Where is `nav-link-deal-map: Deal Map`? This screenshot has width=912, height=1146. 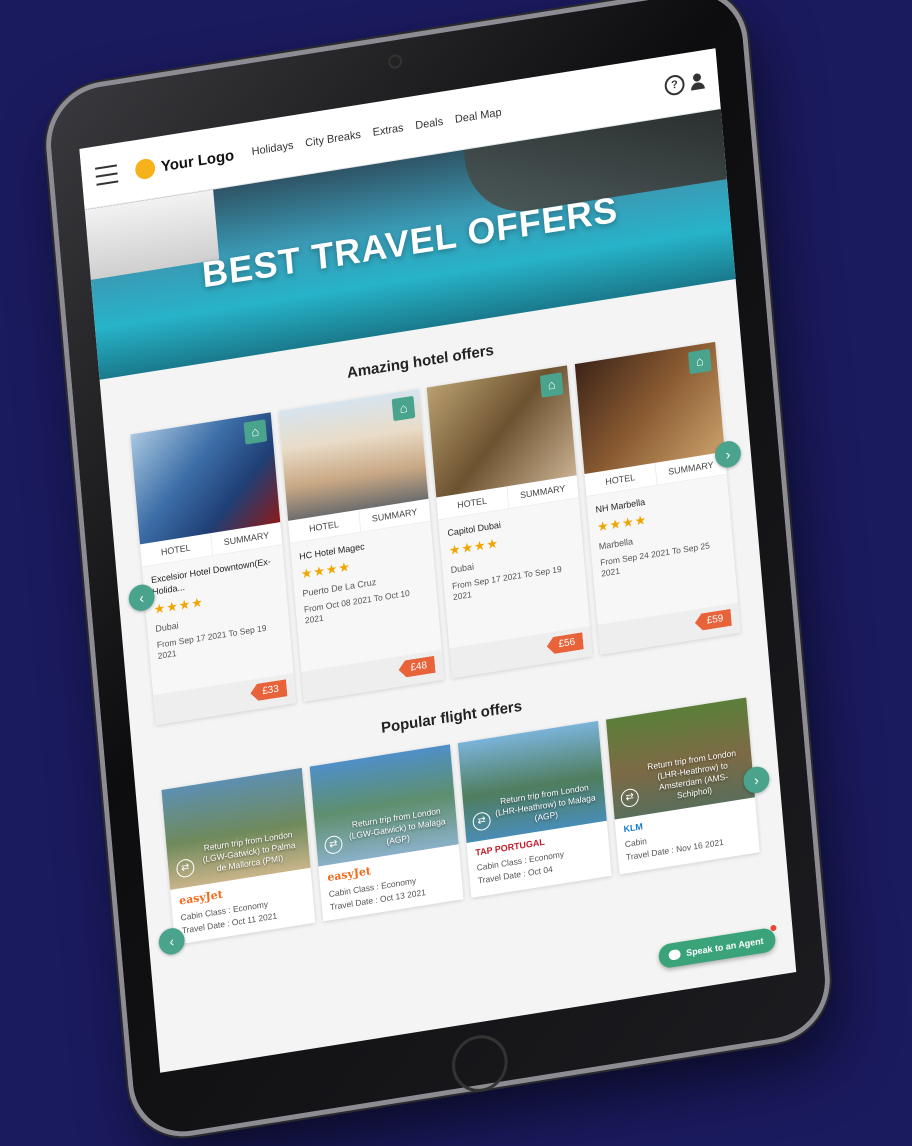 nav-link-deal-map: Deal Map is located at coordinates (478, 116).